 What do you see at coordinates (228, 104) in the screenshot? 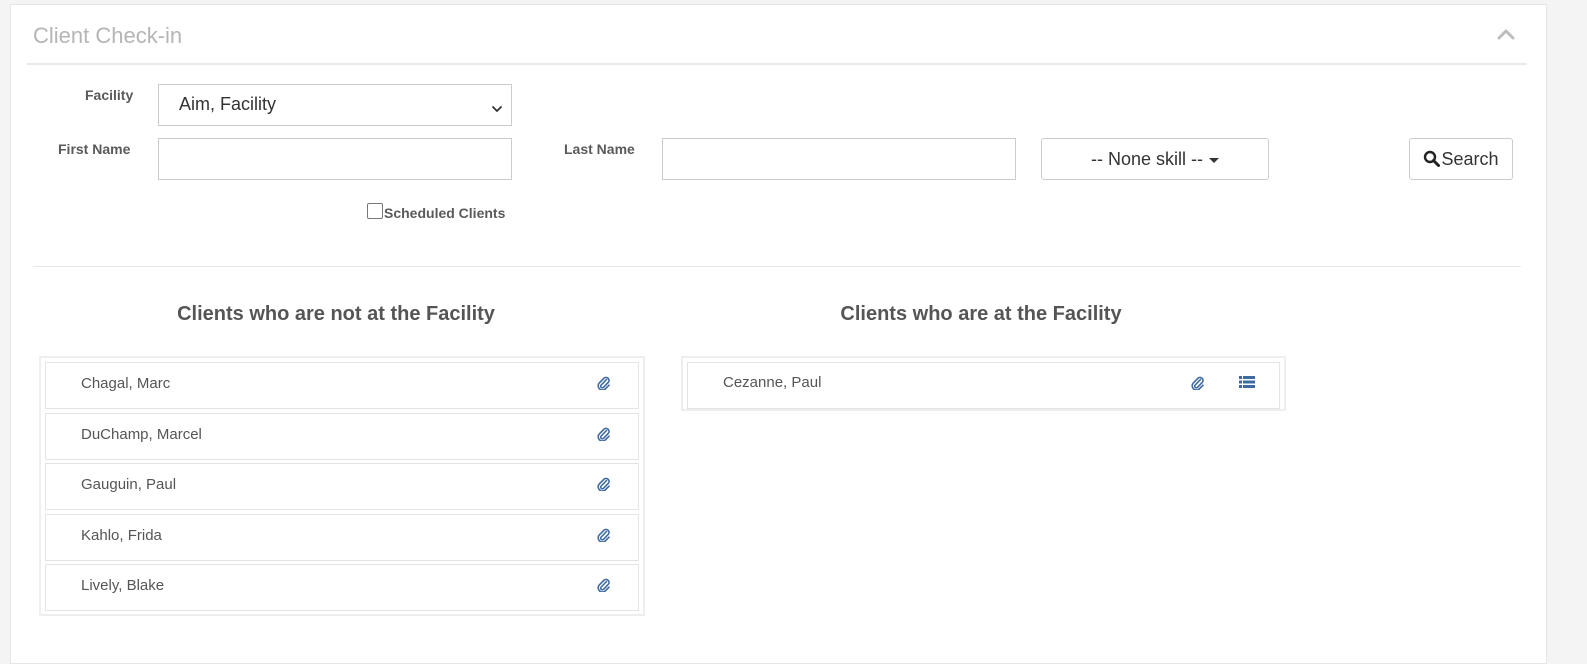
I see `facility-select-value: Aim, Facility` at bounding box center [228, 104].